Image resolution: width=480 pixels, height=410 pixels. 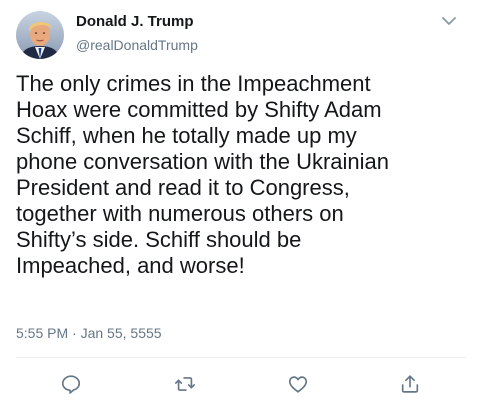 I want to click on share-button, so click(x=410, y=384).